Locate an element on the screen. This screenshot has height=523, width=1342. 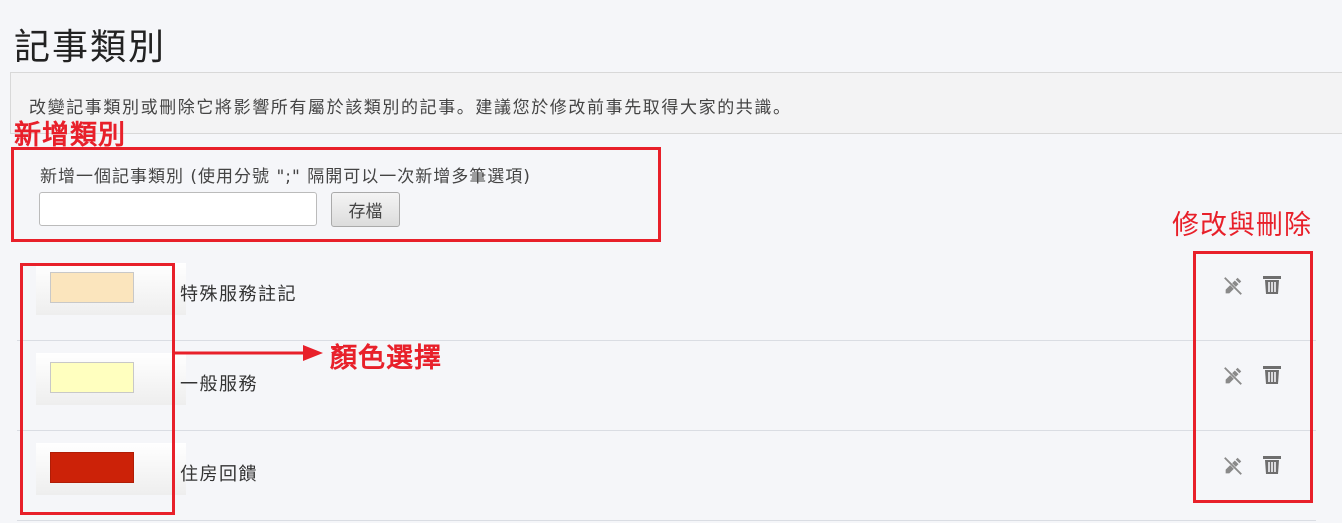
annotation-edit-delete: 修改與刪除 is located at coordinates (1242, 225).